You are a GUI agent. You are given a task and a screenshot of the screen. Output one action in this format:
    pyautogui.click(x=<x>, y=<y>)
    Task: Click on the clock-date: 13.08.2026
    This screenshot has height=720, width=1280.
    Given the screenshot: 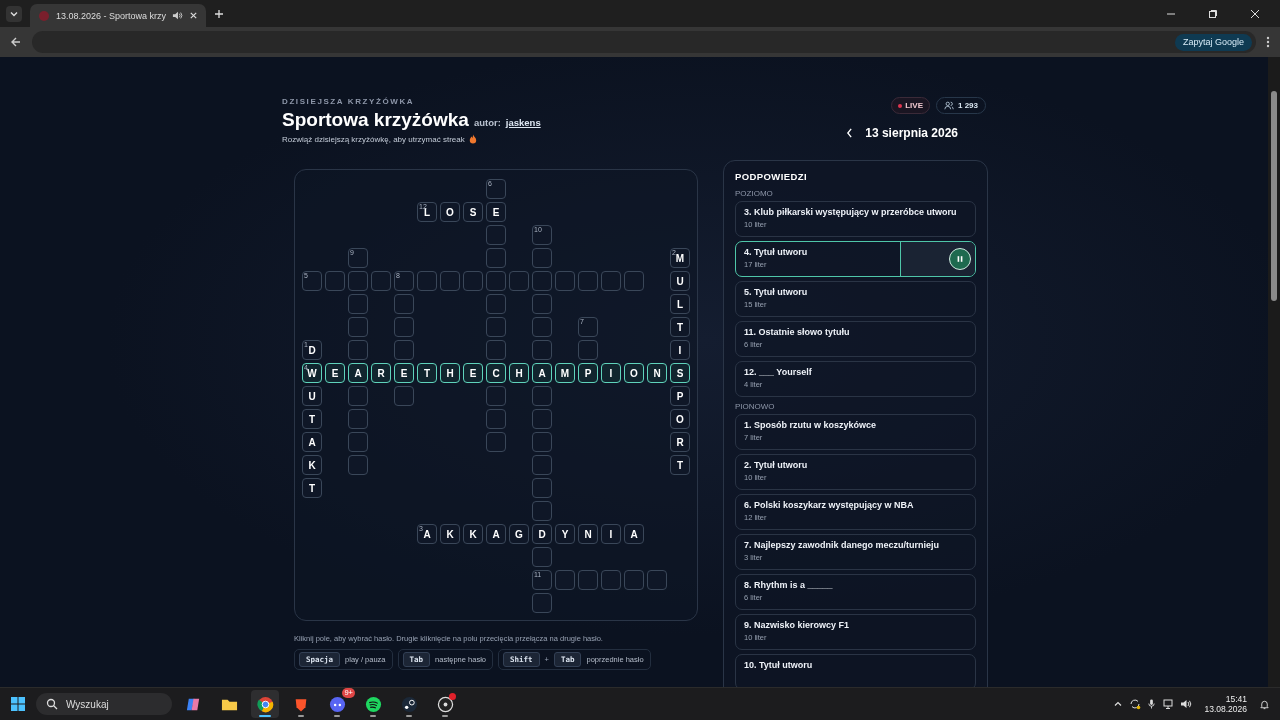 What is the action you would take?
    pyautogui.click(x=1225, y=709)
    